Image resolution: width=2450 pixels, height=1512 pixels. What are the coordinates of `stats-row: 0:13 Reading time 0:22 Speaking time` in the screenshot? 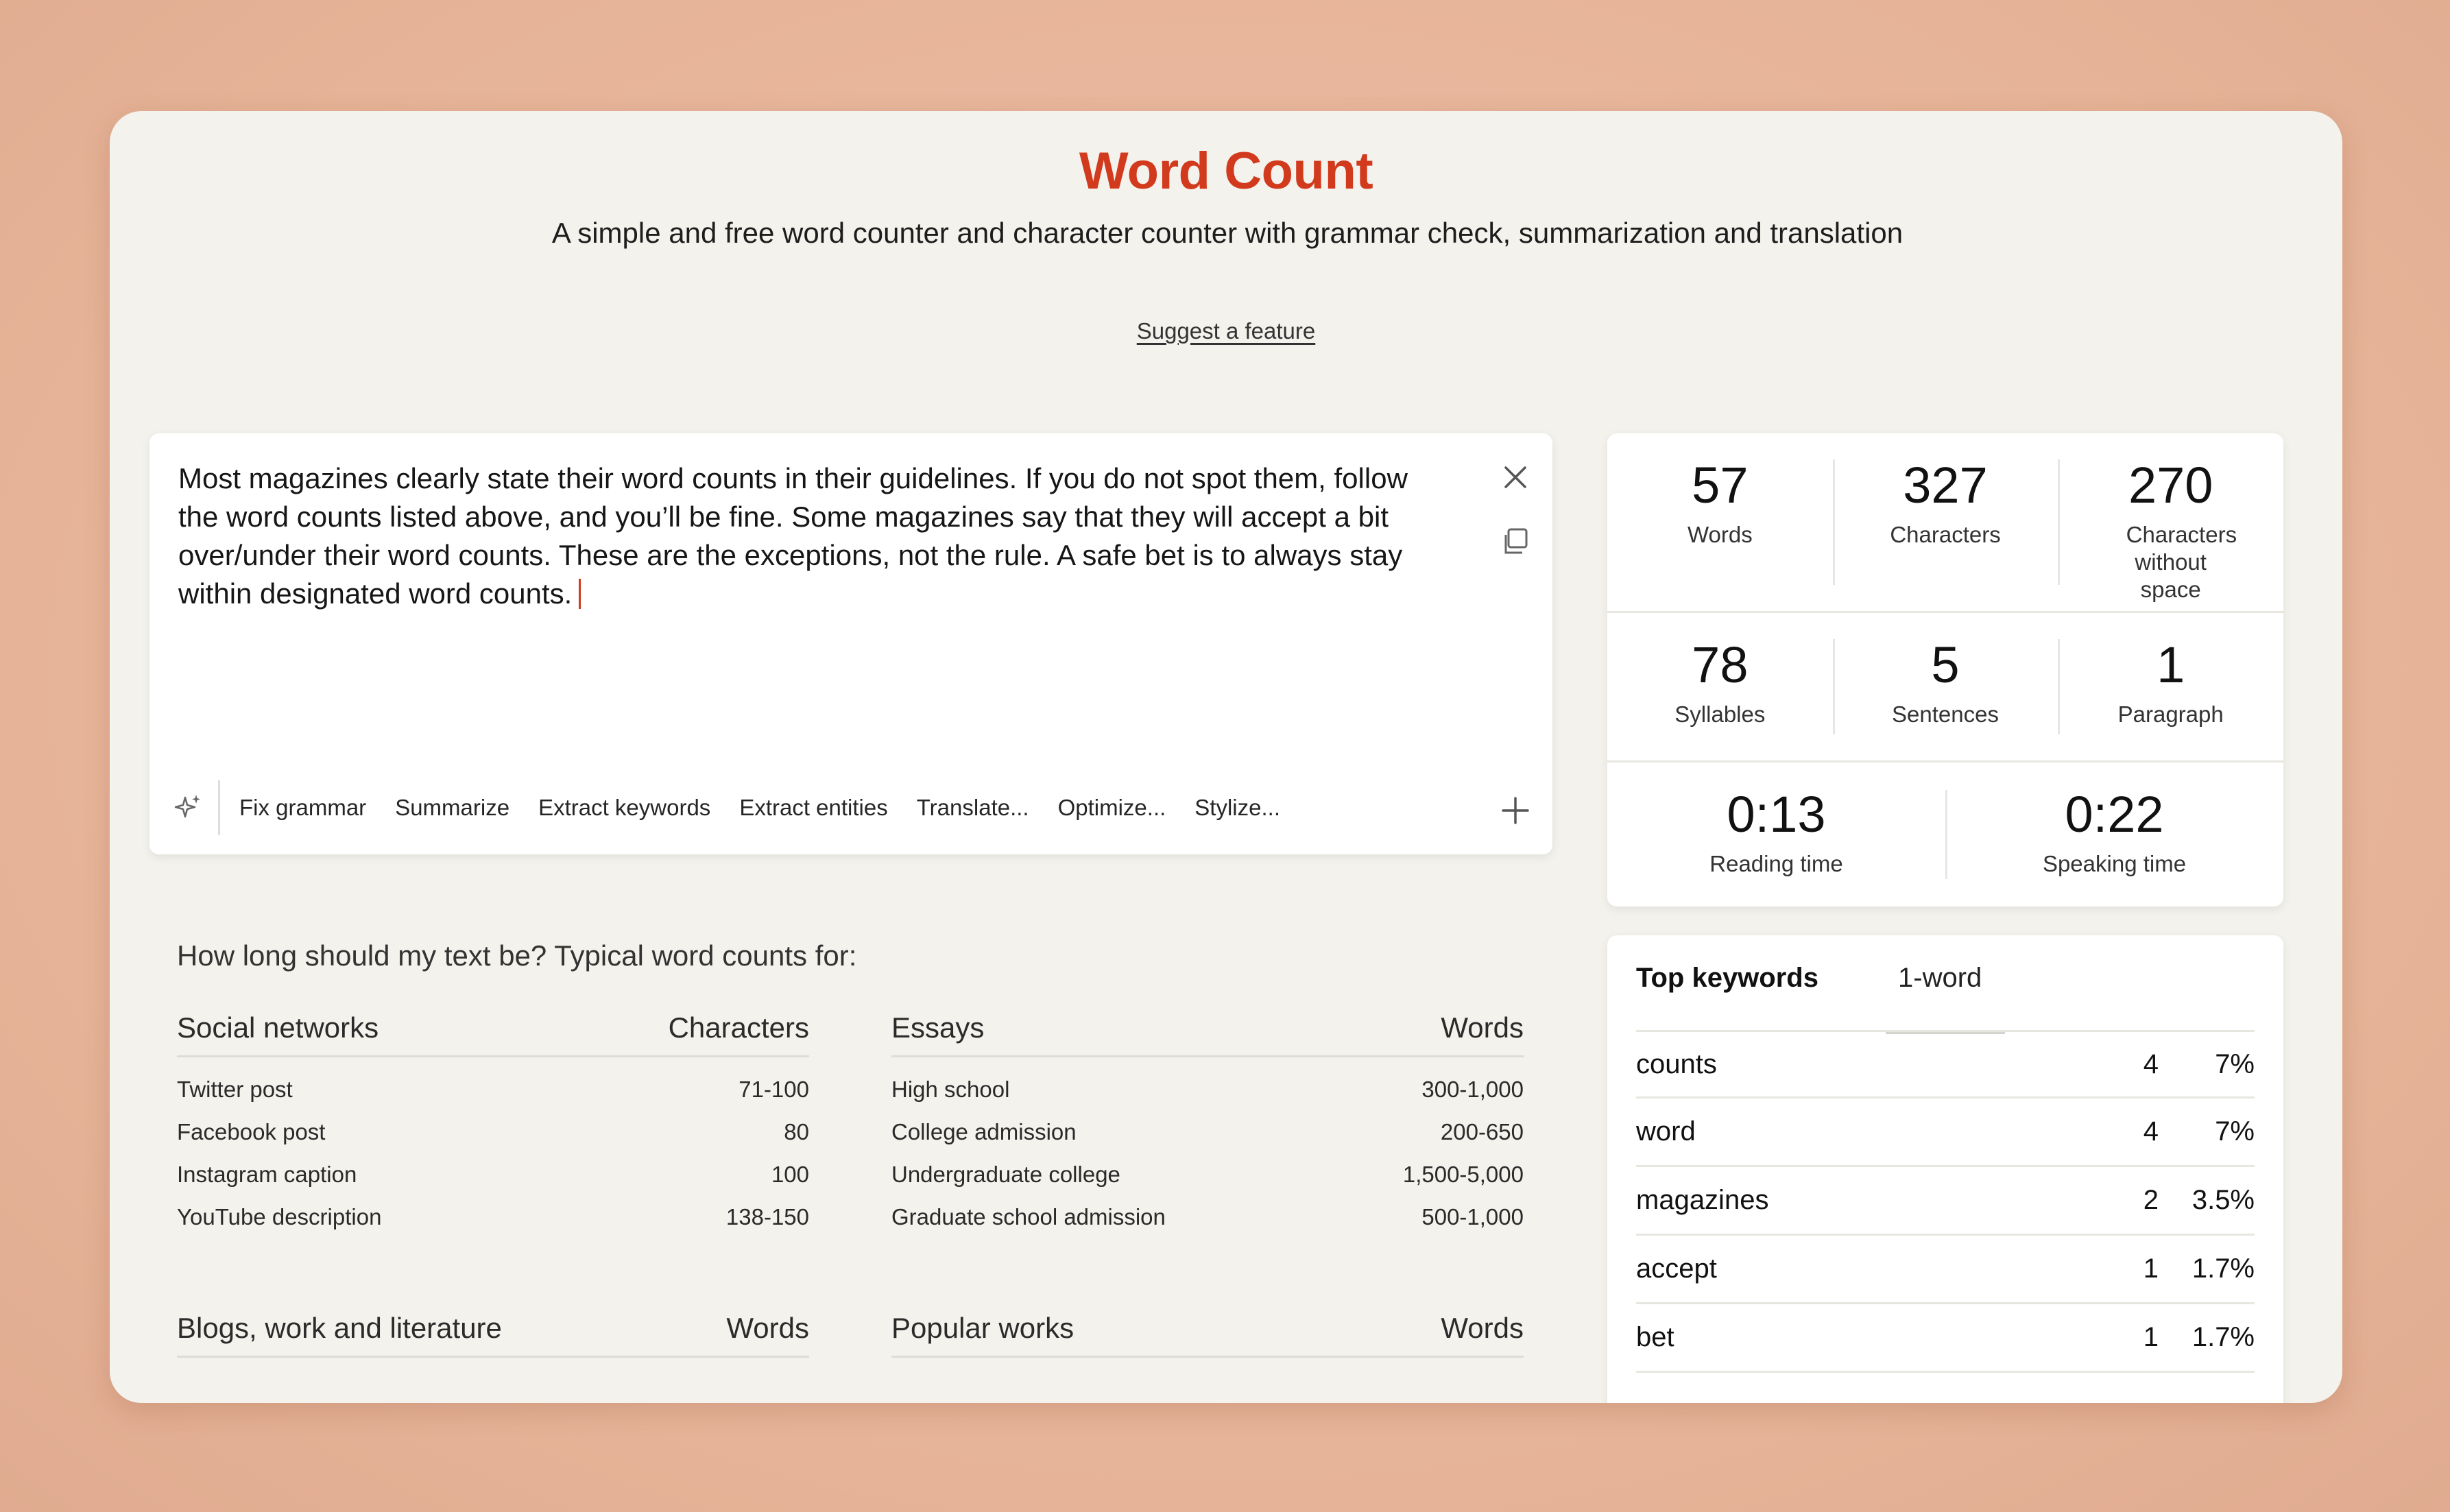 It's located at (1945, 835).